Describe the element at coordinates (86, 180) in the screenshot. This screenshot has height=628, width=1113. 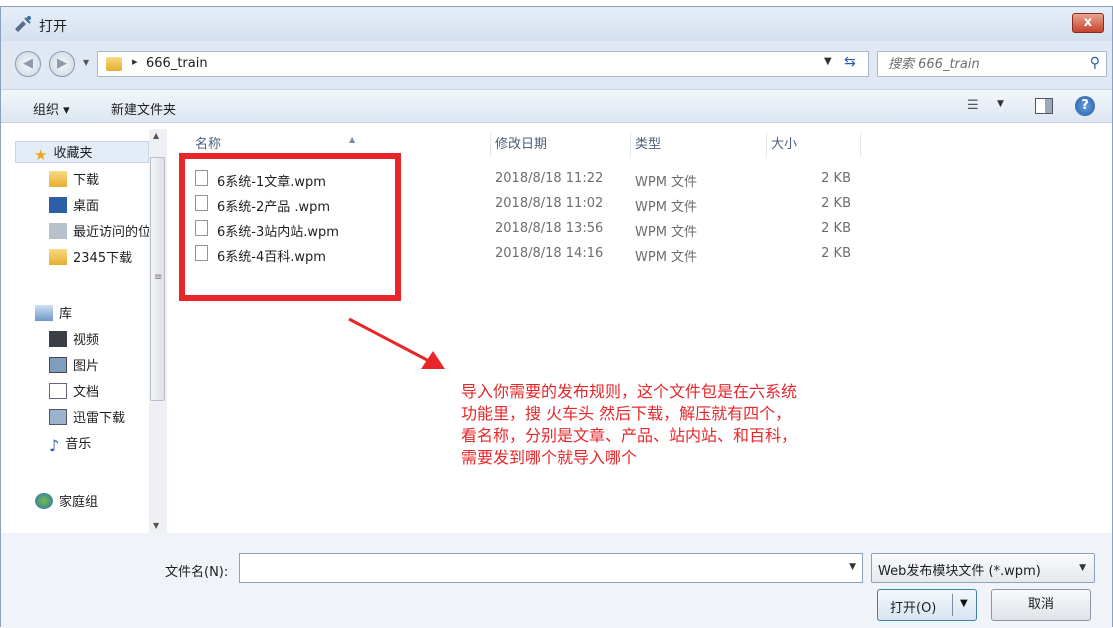
I see `sidebar-item-label: 下载` at that location.